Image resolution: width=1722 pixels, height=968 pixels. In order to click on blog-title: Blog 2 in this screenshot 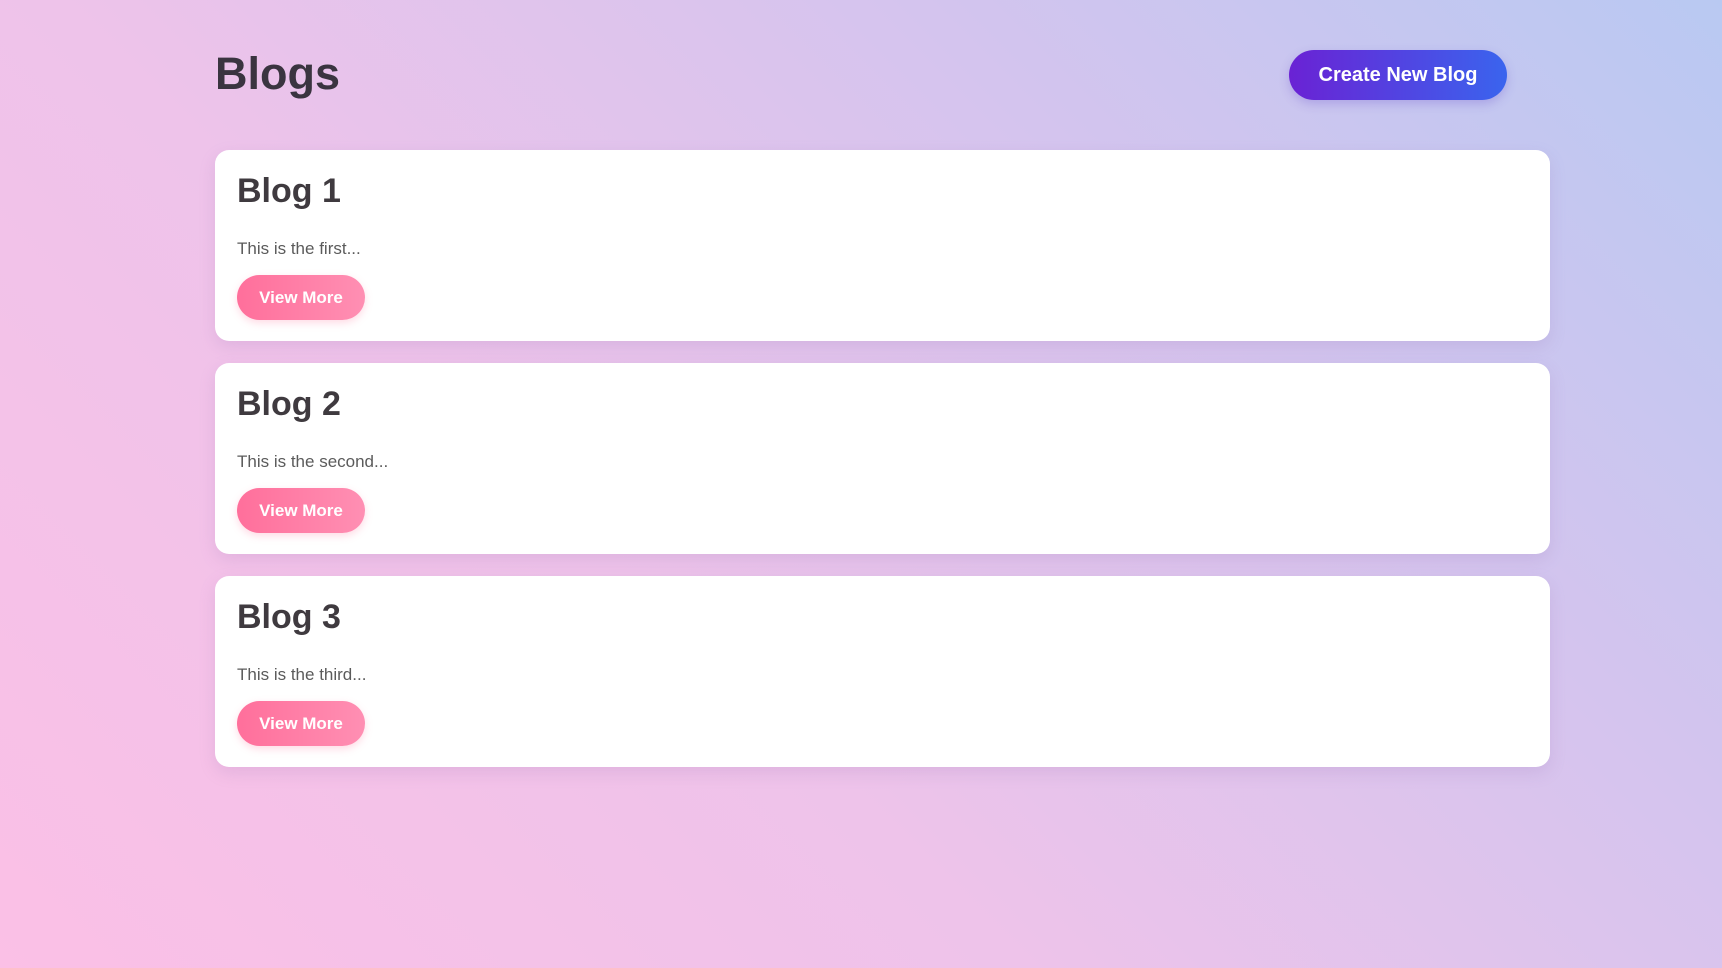, I will do `click(289, 404)`.